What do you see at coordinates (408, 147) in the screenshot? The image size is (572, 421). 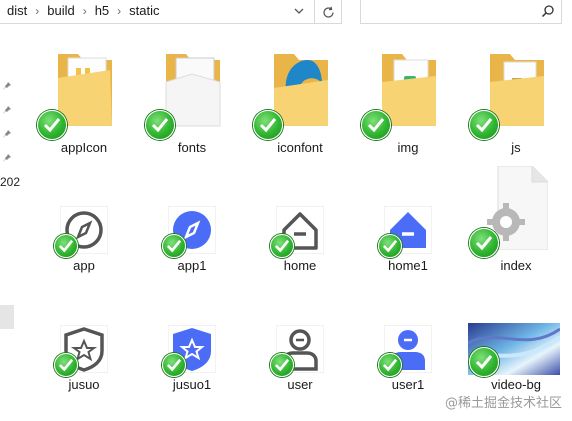 I see `file-name: img` at bounding box center [408, 147].